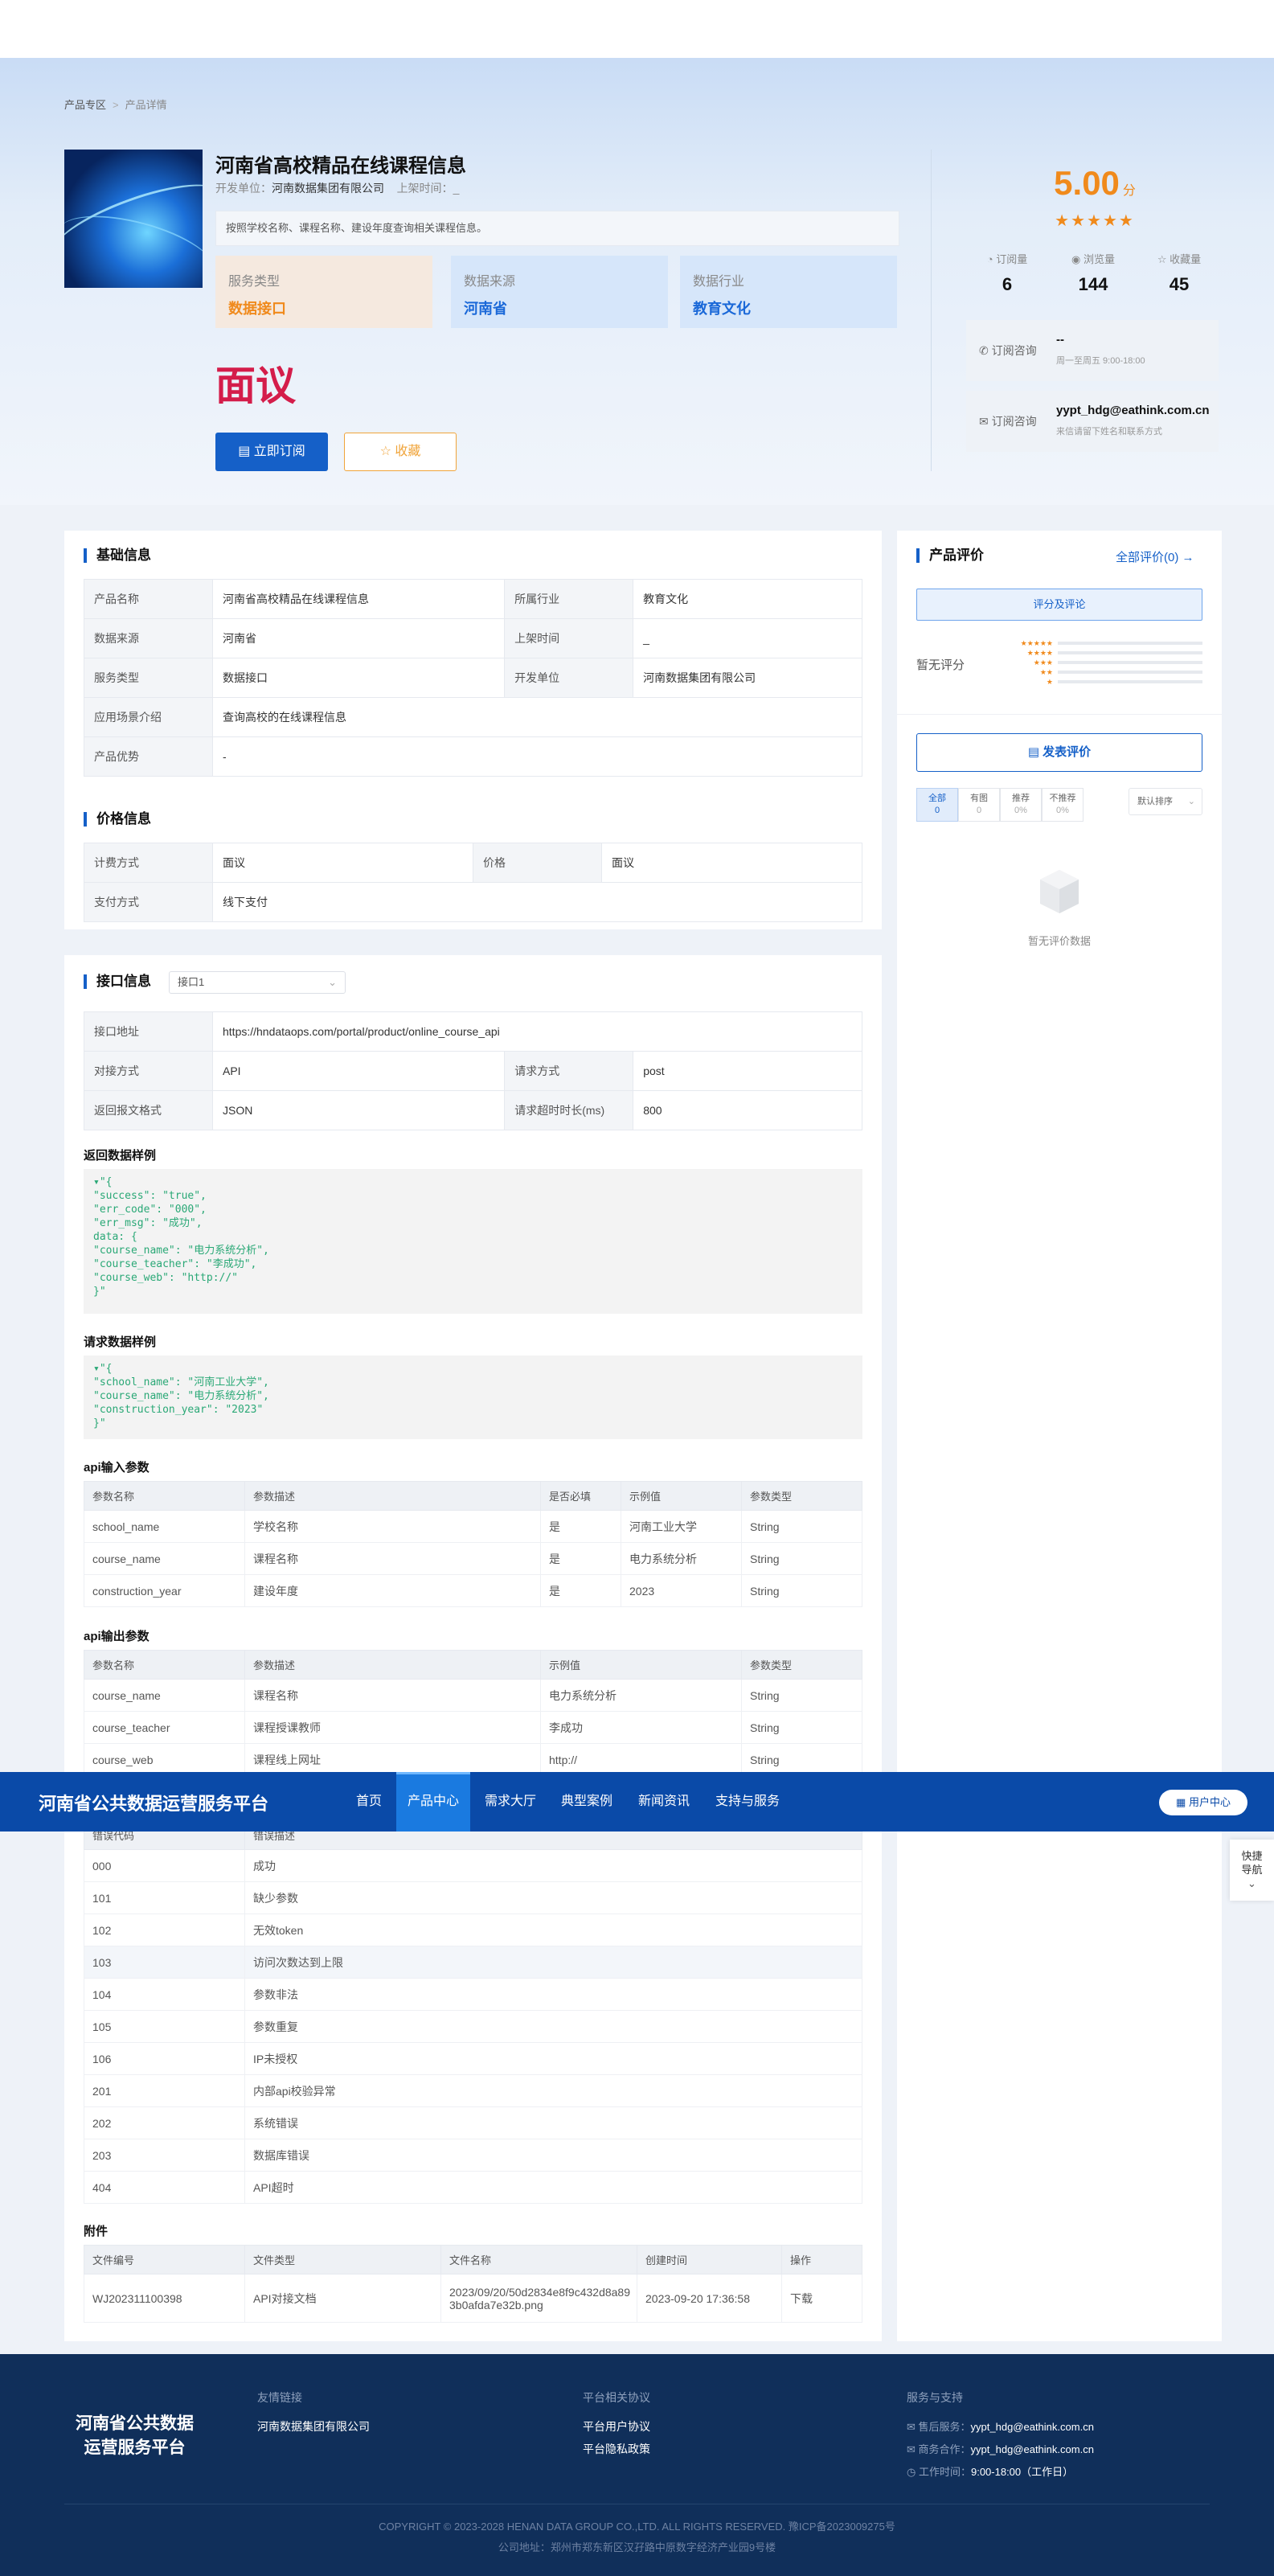 Image resolution: width=1274 pixels, height=2576 pixels. I want to click on column-header: 创建时间, so click(709, 2260).